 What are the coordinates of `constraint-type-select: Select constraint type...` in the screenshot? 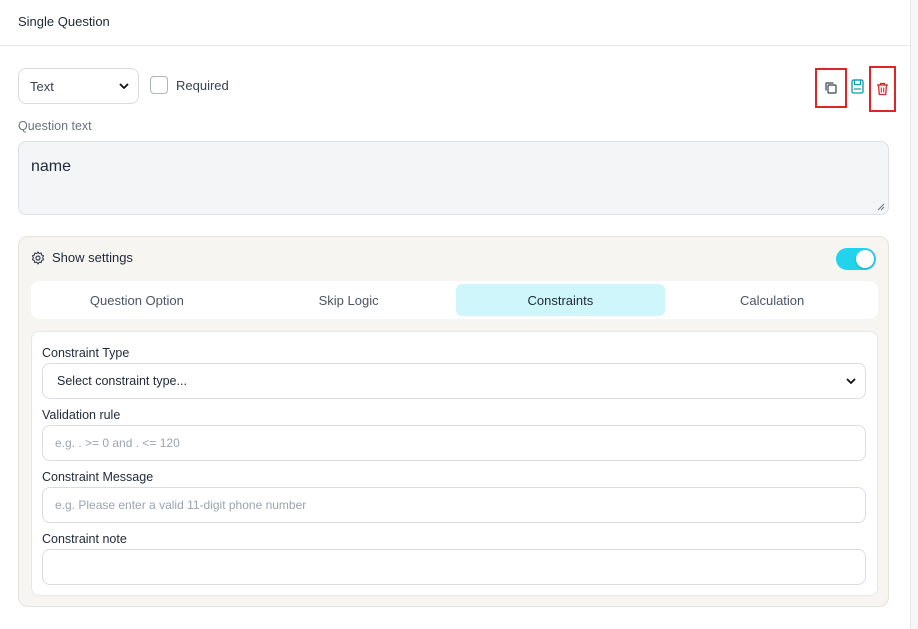 It's located at (454, 381).